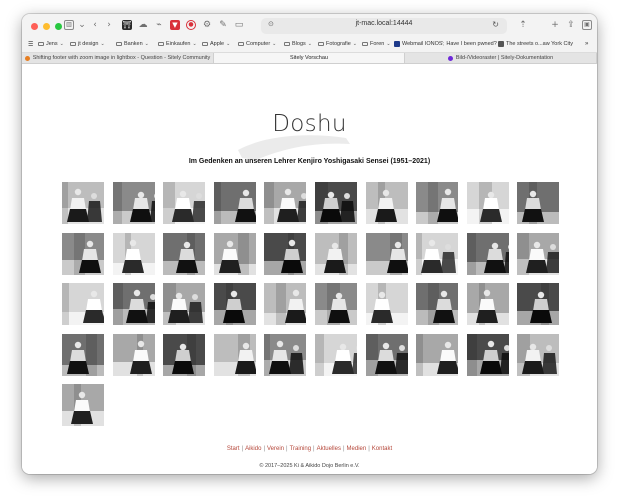 The height and width of the screenshot is (500, 619). What do you see at coordinates (571, 25) in the screenshot?
I see `share-sheet-icon: ⇪` at bounding box center [571, 25].